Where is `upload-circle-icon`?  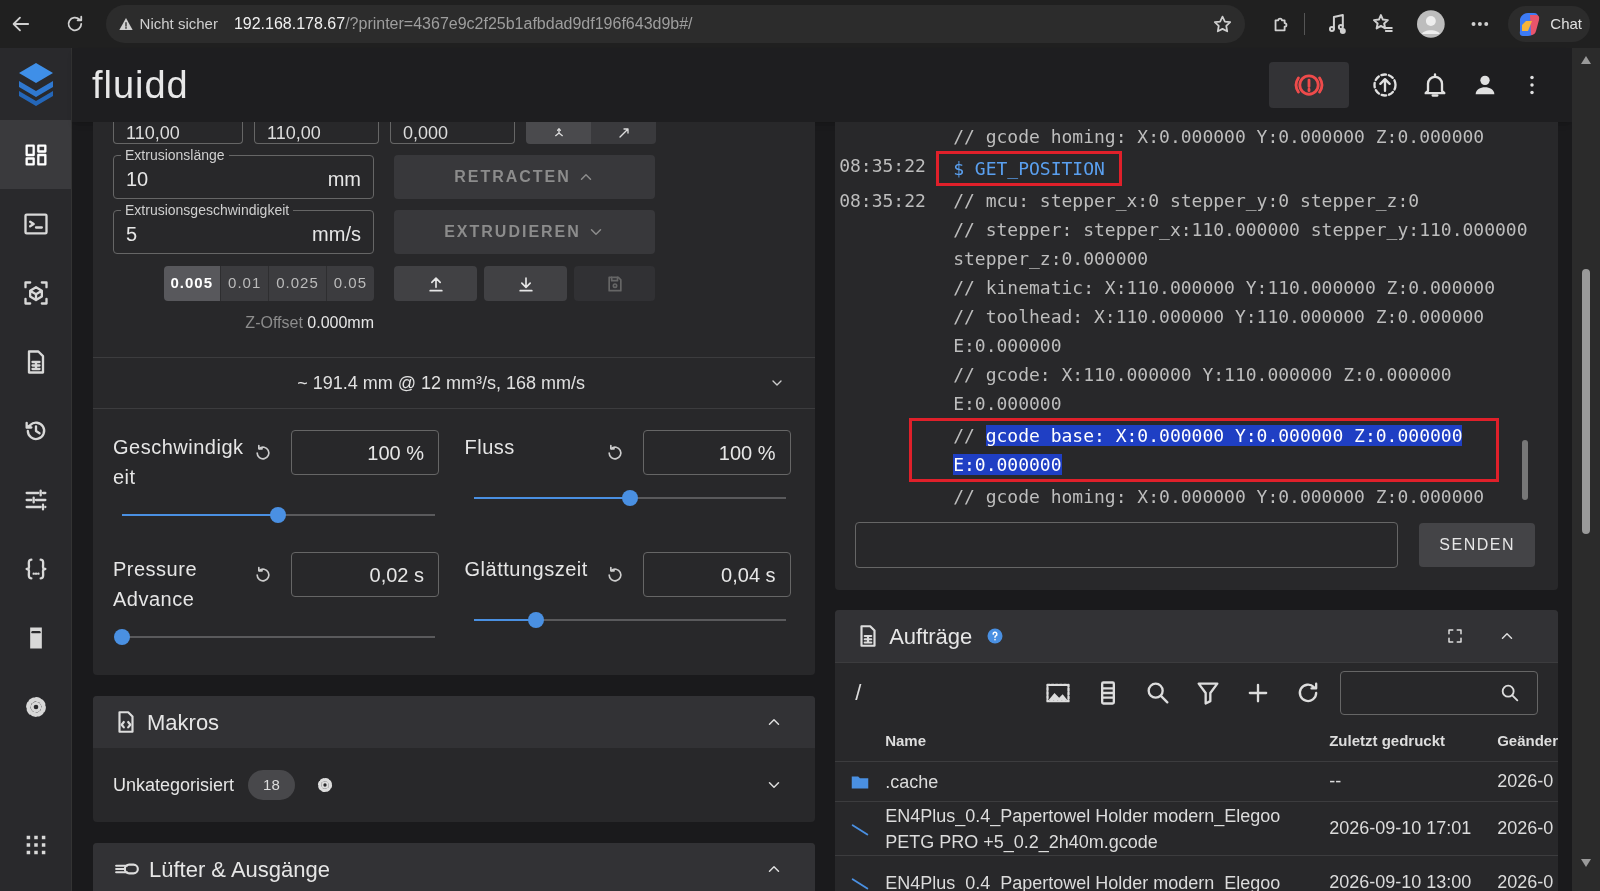
upload-circle-icon is located at coordinates (1385, 85).